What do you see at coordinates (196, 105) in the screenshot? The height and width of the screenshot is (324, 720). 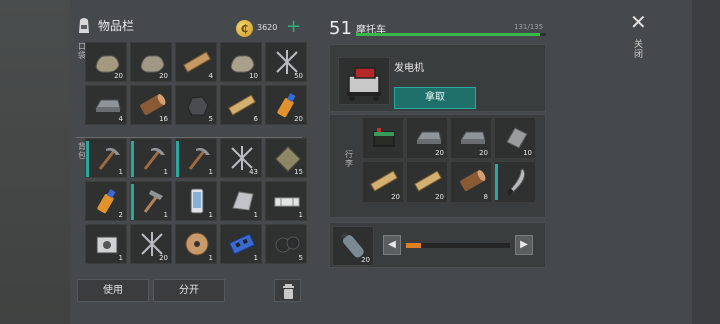 I see `pocket-slot: 5` at bounding box center [196, 105].